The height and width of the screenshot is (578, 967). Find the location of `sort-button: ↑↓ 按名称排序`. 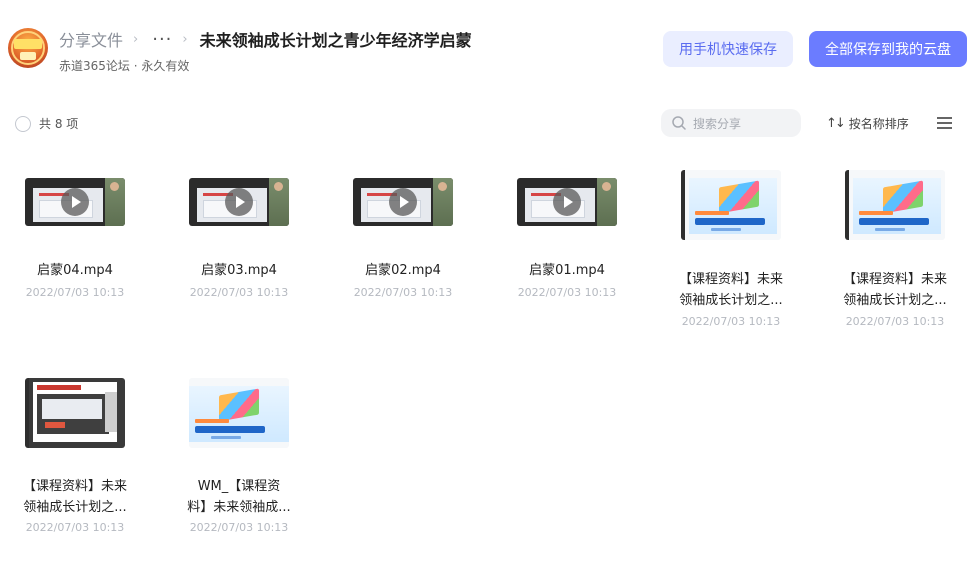

sort-button: ↑↓ 按名称排序 is located at coordinates (867, 123).